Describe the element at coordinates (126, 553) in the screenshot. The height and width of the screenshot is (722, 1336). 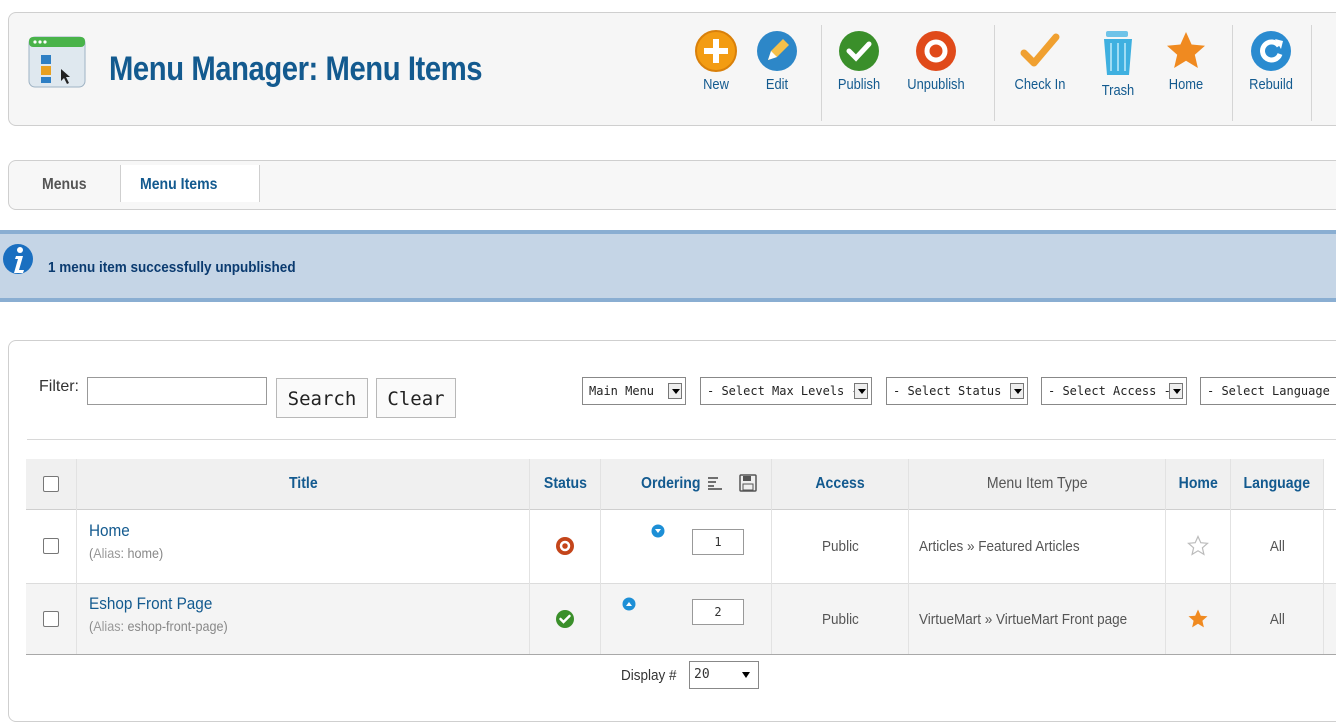
I see `item-alias: (Alias: home)` at that location.